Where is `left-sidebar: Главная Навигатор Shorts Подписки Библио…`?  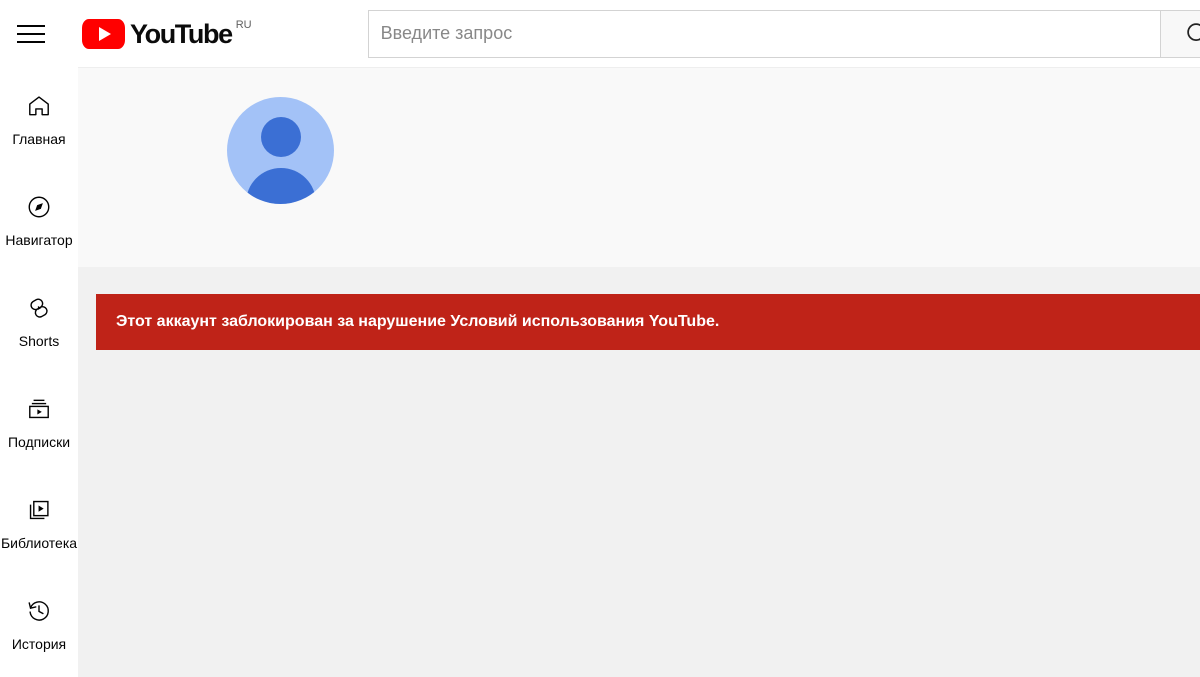 left-sidebar: Главная Навигатор Shorts Подписки Библио… is located at coordinates (39, 372).